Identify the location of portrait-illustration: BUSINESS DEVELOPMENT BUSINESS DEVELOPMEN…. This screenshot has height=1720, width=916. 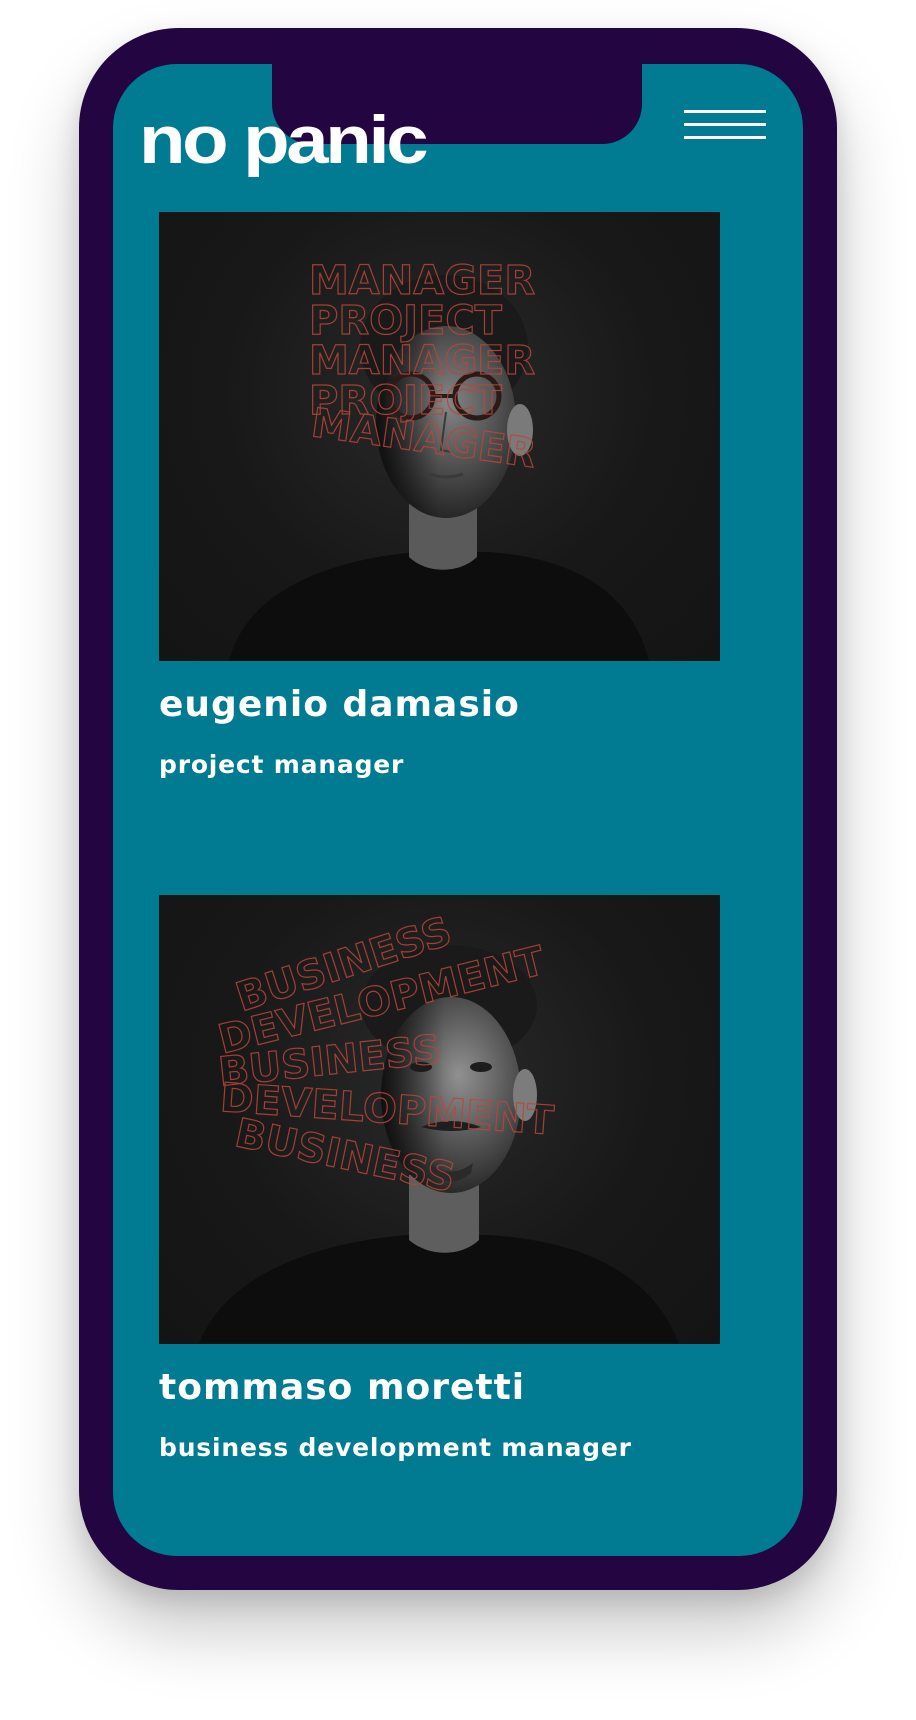
(439, 1126).